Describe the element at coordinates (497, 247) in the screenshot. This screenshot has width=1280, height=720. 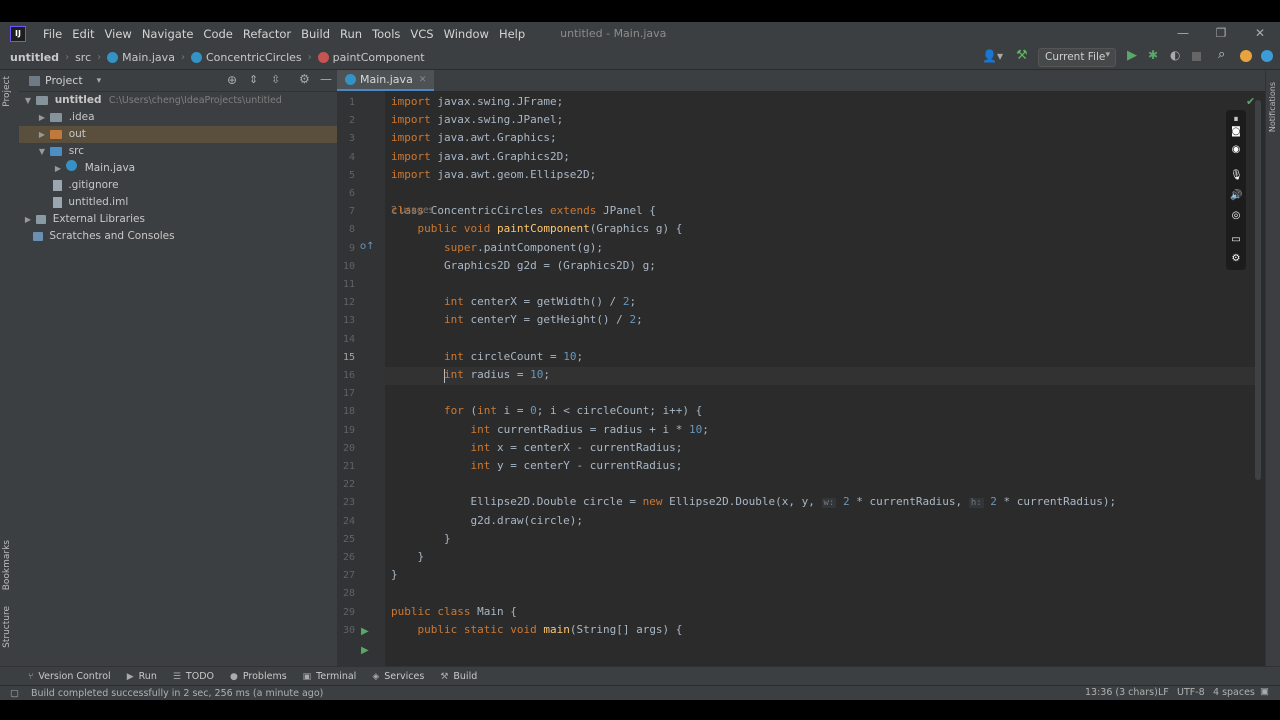
I see `code-line: super.paintComponent(g);` at that location.